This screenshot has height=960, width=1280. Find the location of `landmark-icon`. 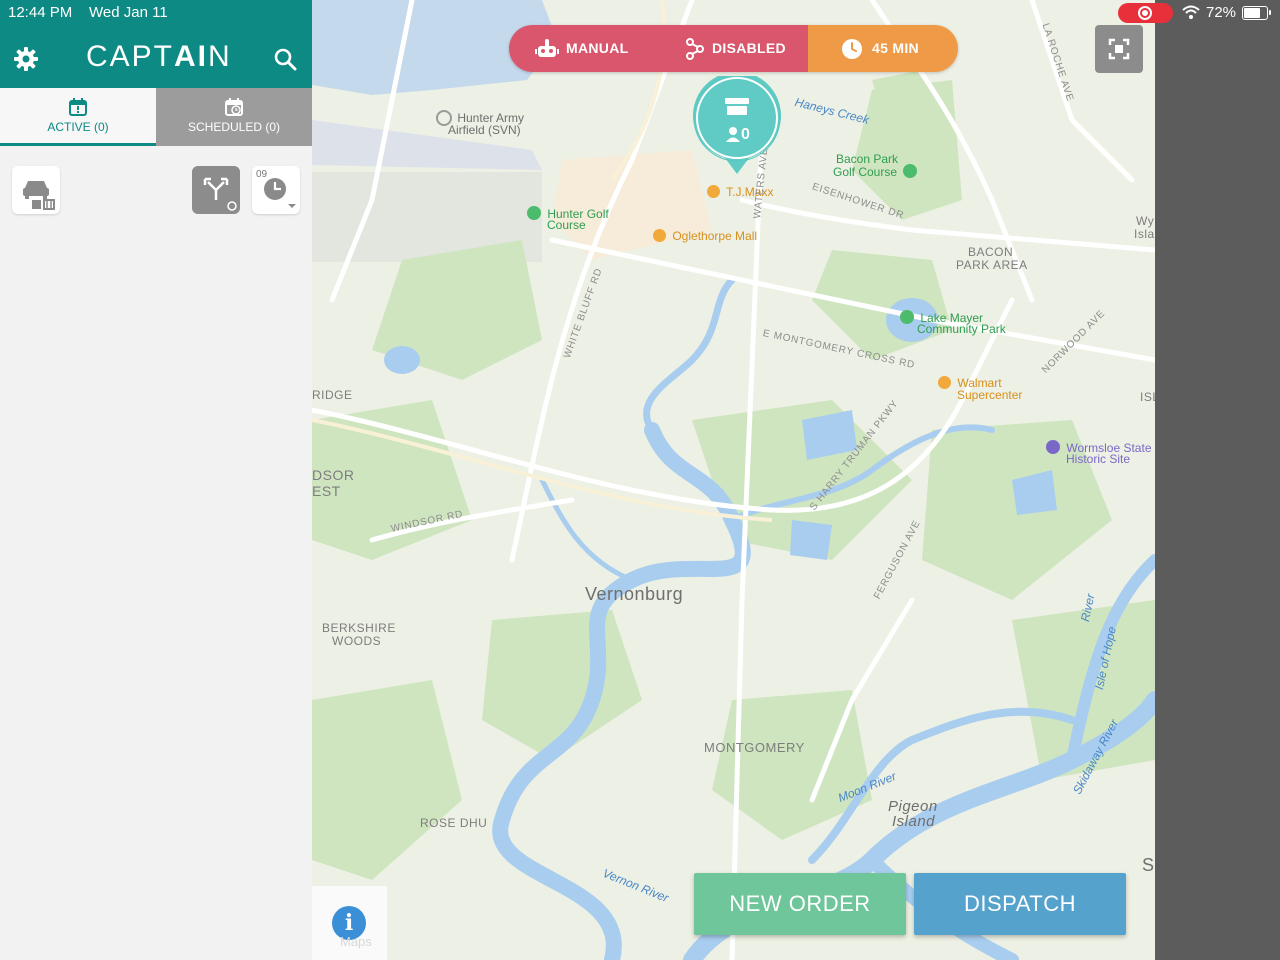

landmark-icon is located at coordinates (1053, 447).